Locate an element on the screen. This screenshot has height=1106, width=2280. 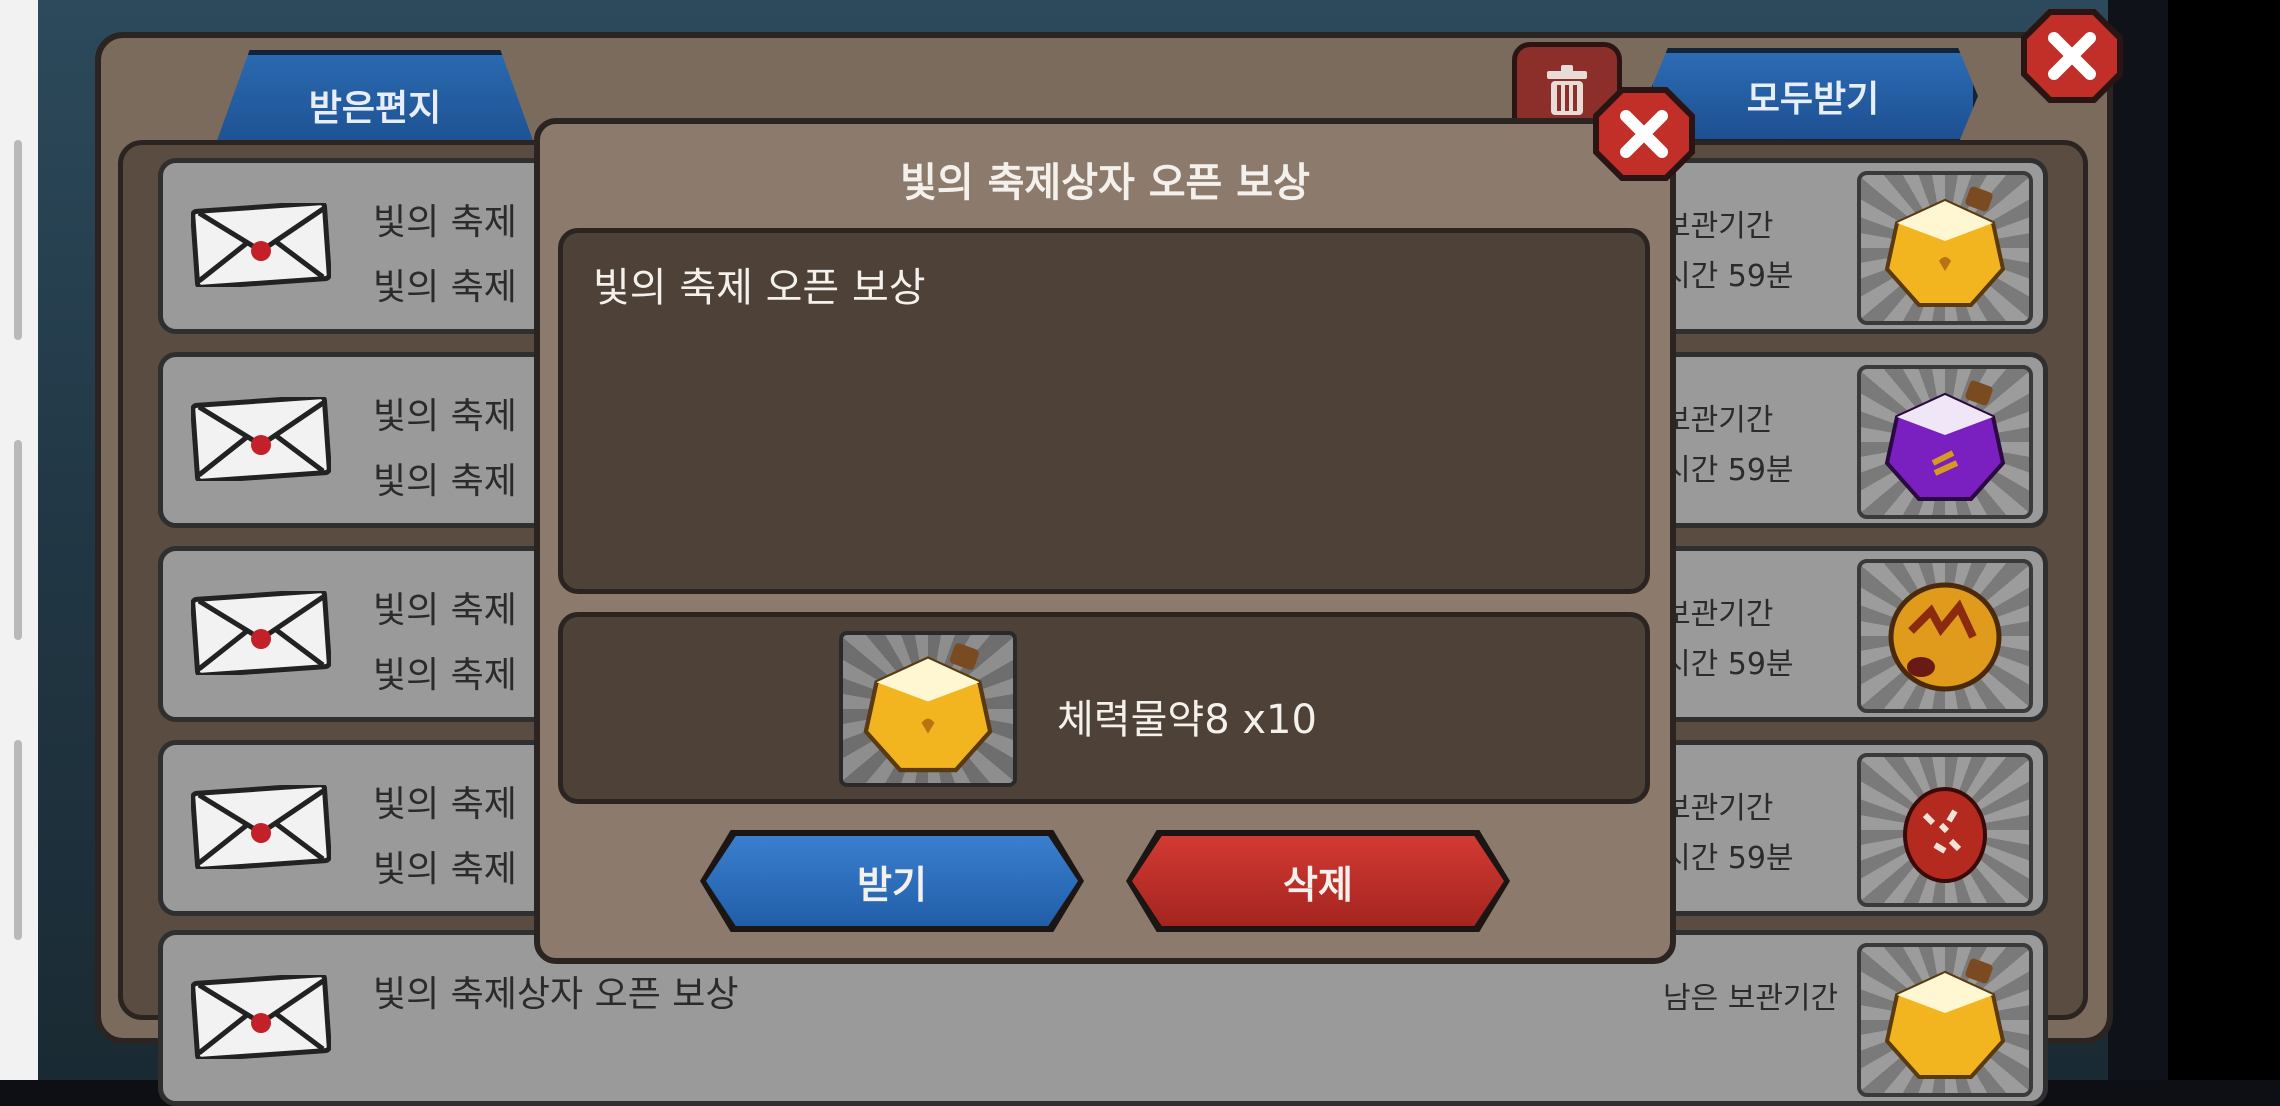
delete-button-label: 삭제 is located at coordinates (1318, 884).